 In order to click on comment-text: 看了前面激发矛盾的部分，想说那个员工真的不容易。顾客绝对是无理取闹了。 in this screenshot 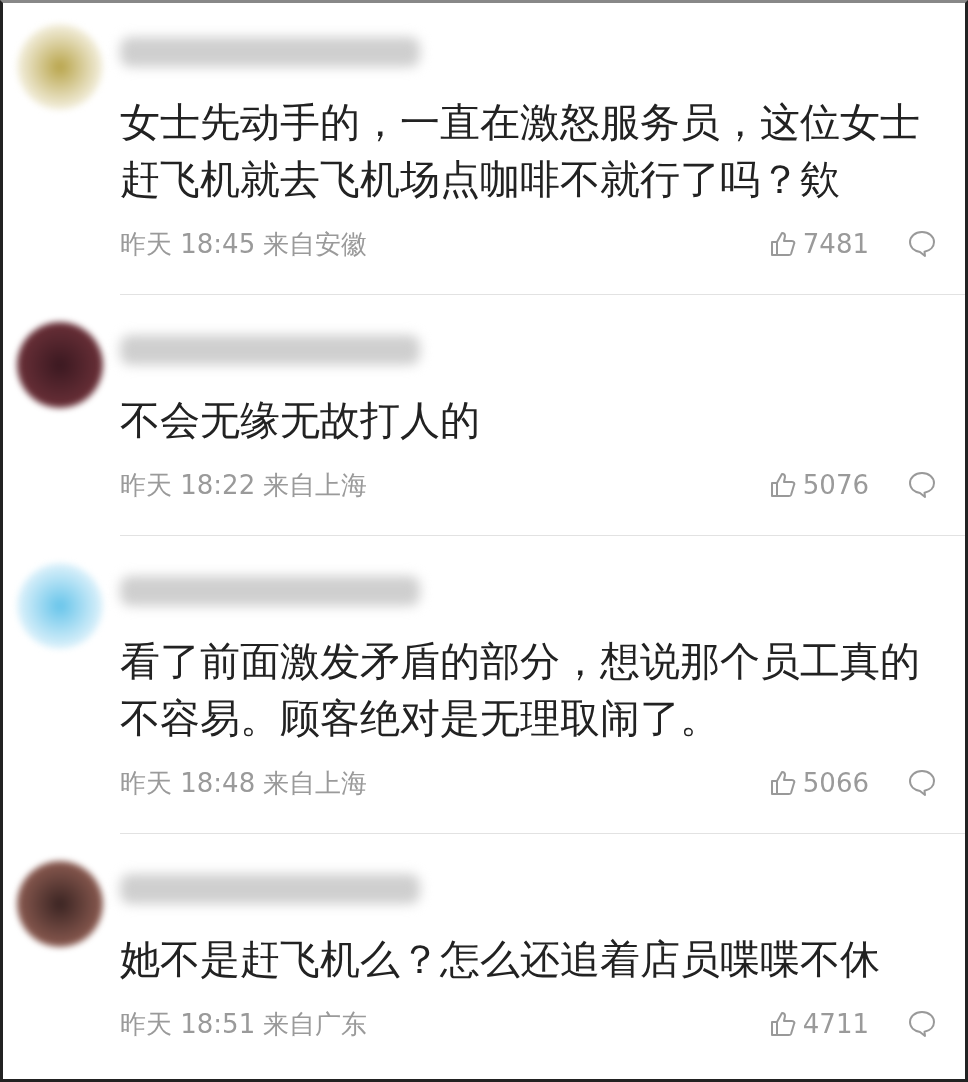, I will do `click(520, 690)`.